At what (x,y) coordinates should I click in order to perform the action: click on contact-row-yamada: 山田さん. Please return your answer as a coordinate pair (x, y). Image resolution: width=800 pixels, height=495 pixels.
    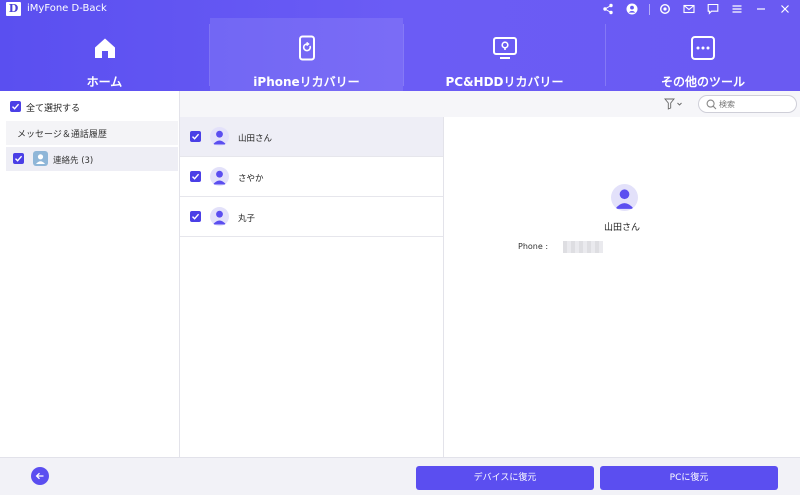
    Looking at the image, I should click on (311, 137).